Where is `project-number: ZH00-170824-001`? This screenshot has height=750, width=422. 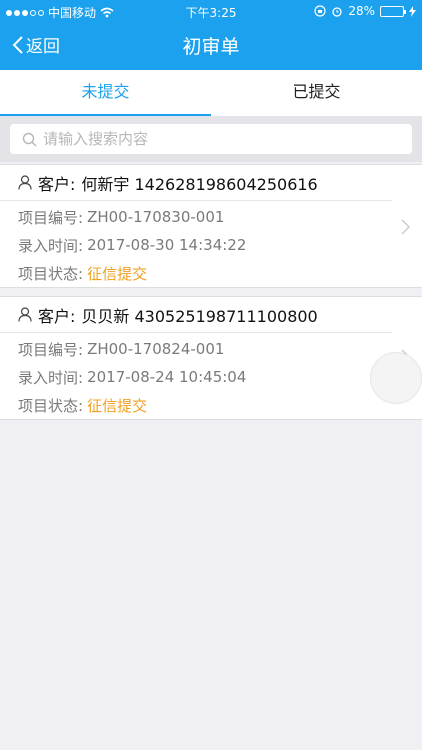 project-number: ZH00-170824-001 is located at coordinates (156, 349).